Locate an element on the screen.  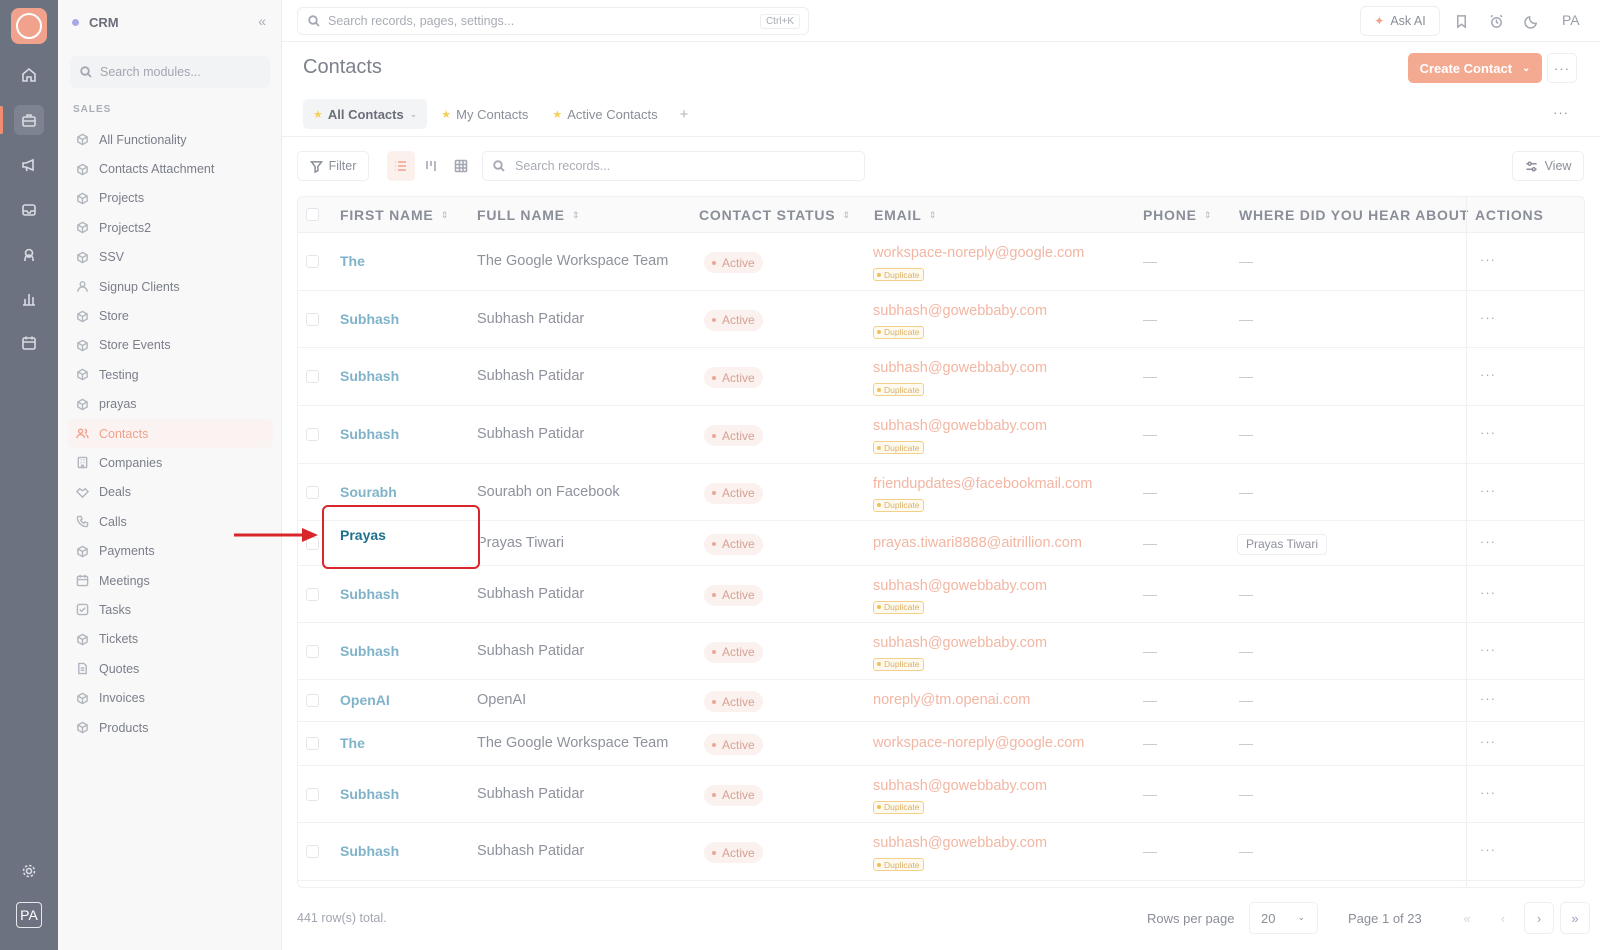
next-page-button: › is located at coordinates (1539, 918).